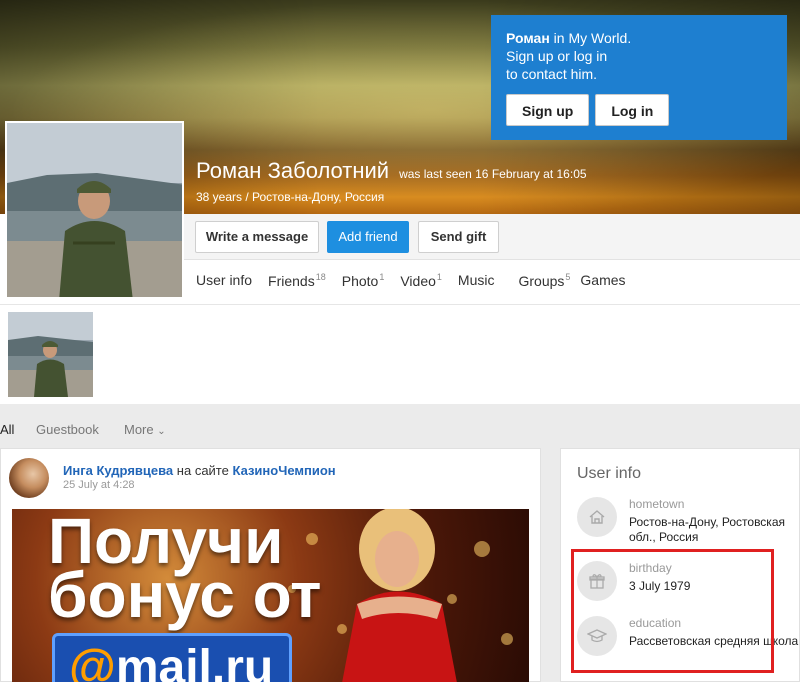 The width and height of the screenshot is (800, 682). What do you see at coordinates (185, 595) in the screenshot?
I see `banner-headline-2: бонус от` at bounding box center [185, 595].